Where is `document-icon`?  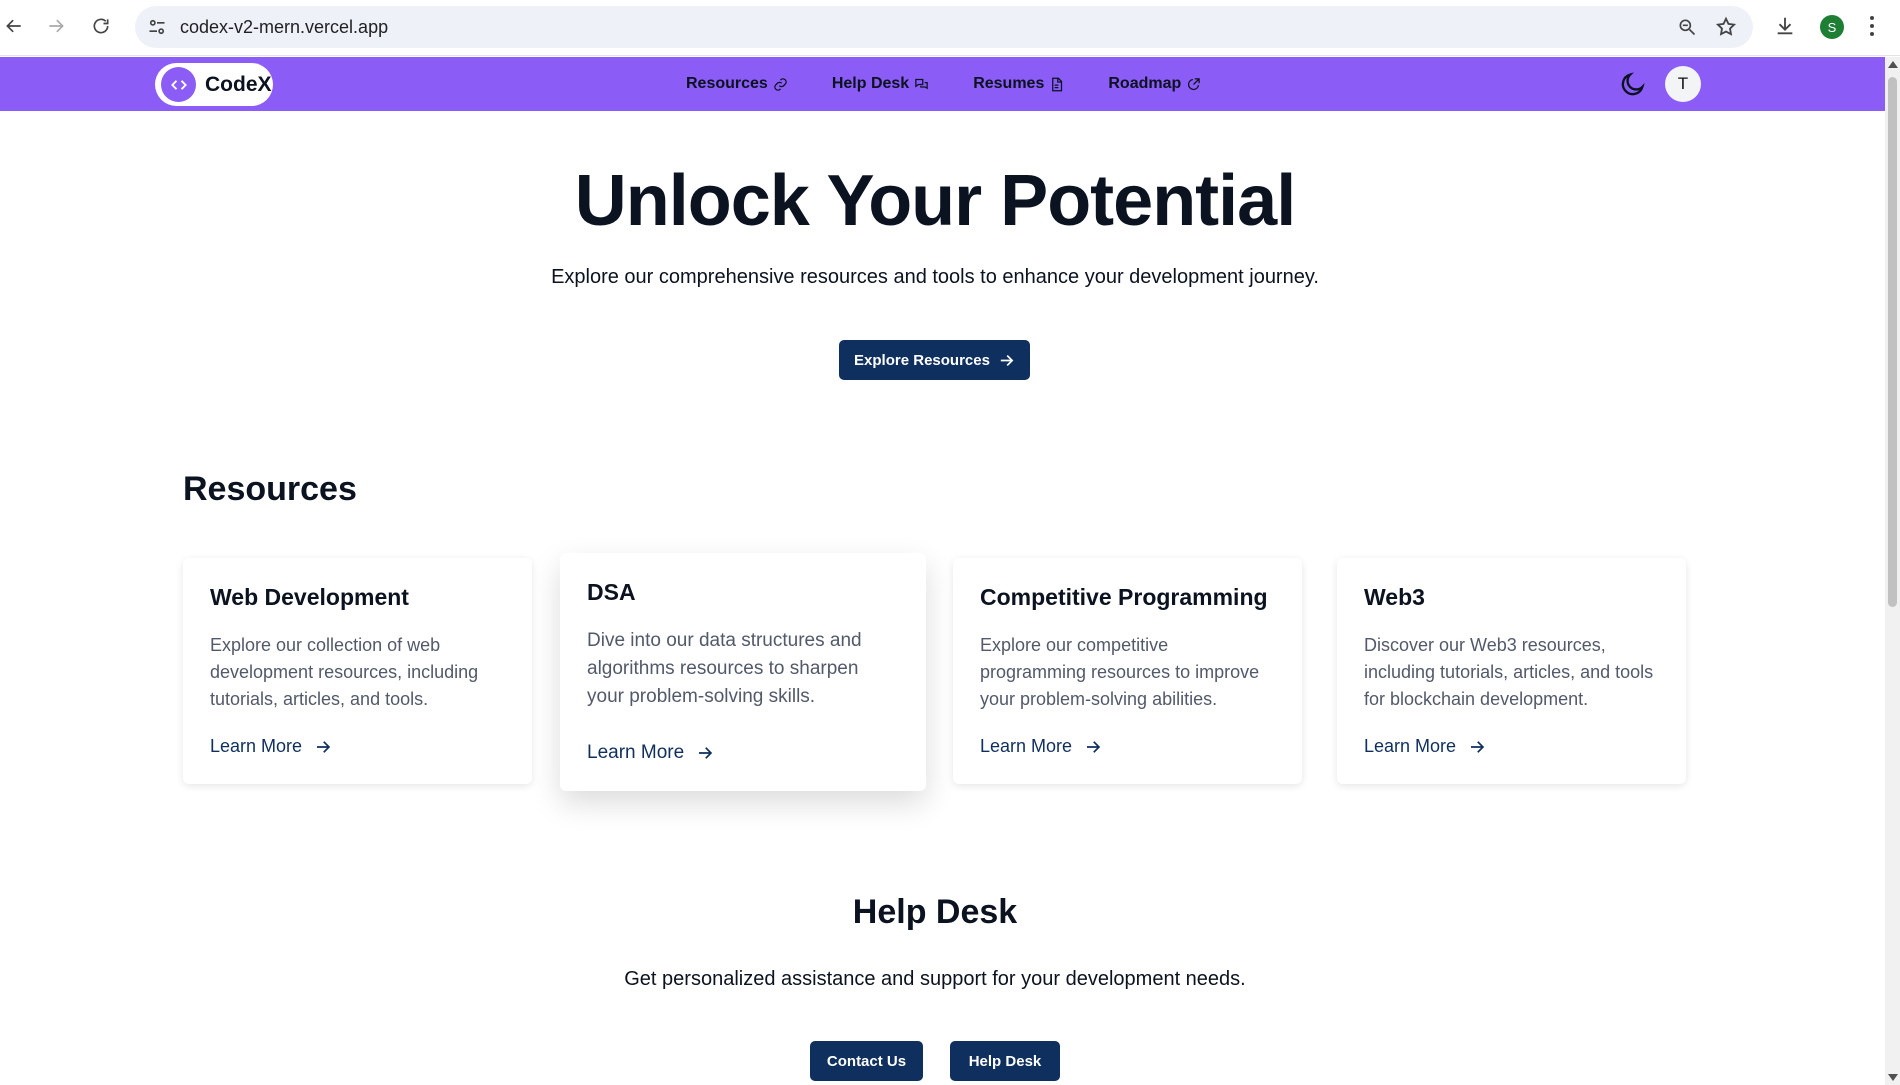
document-icon is located at coordinates (1057, 84).